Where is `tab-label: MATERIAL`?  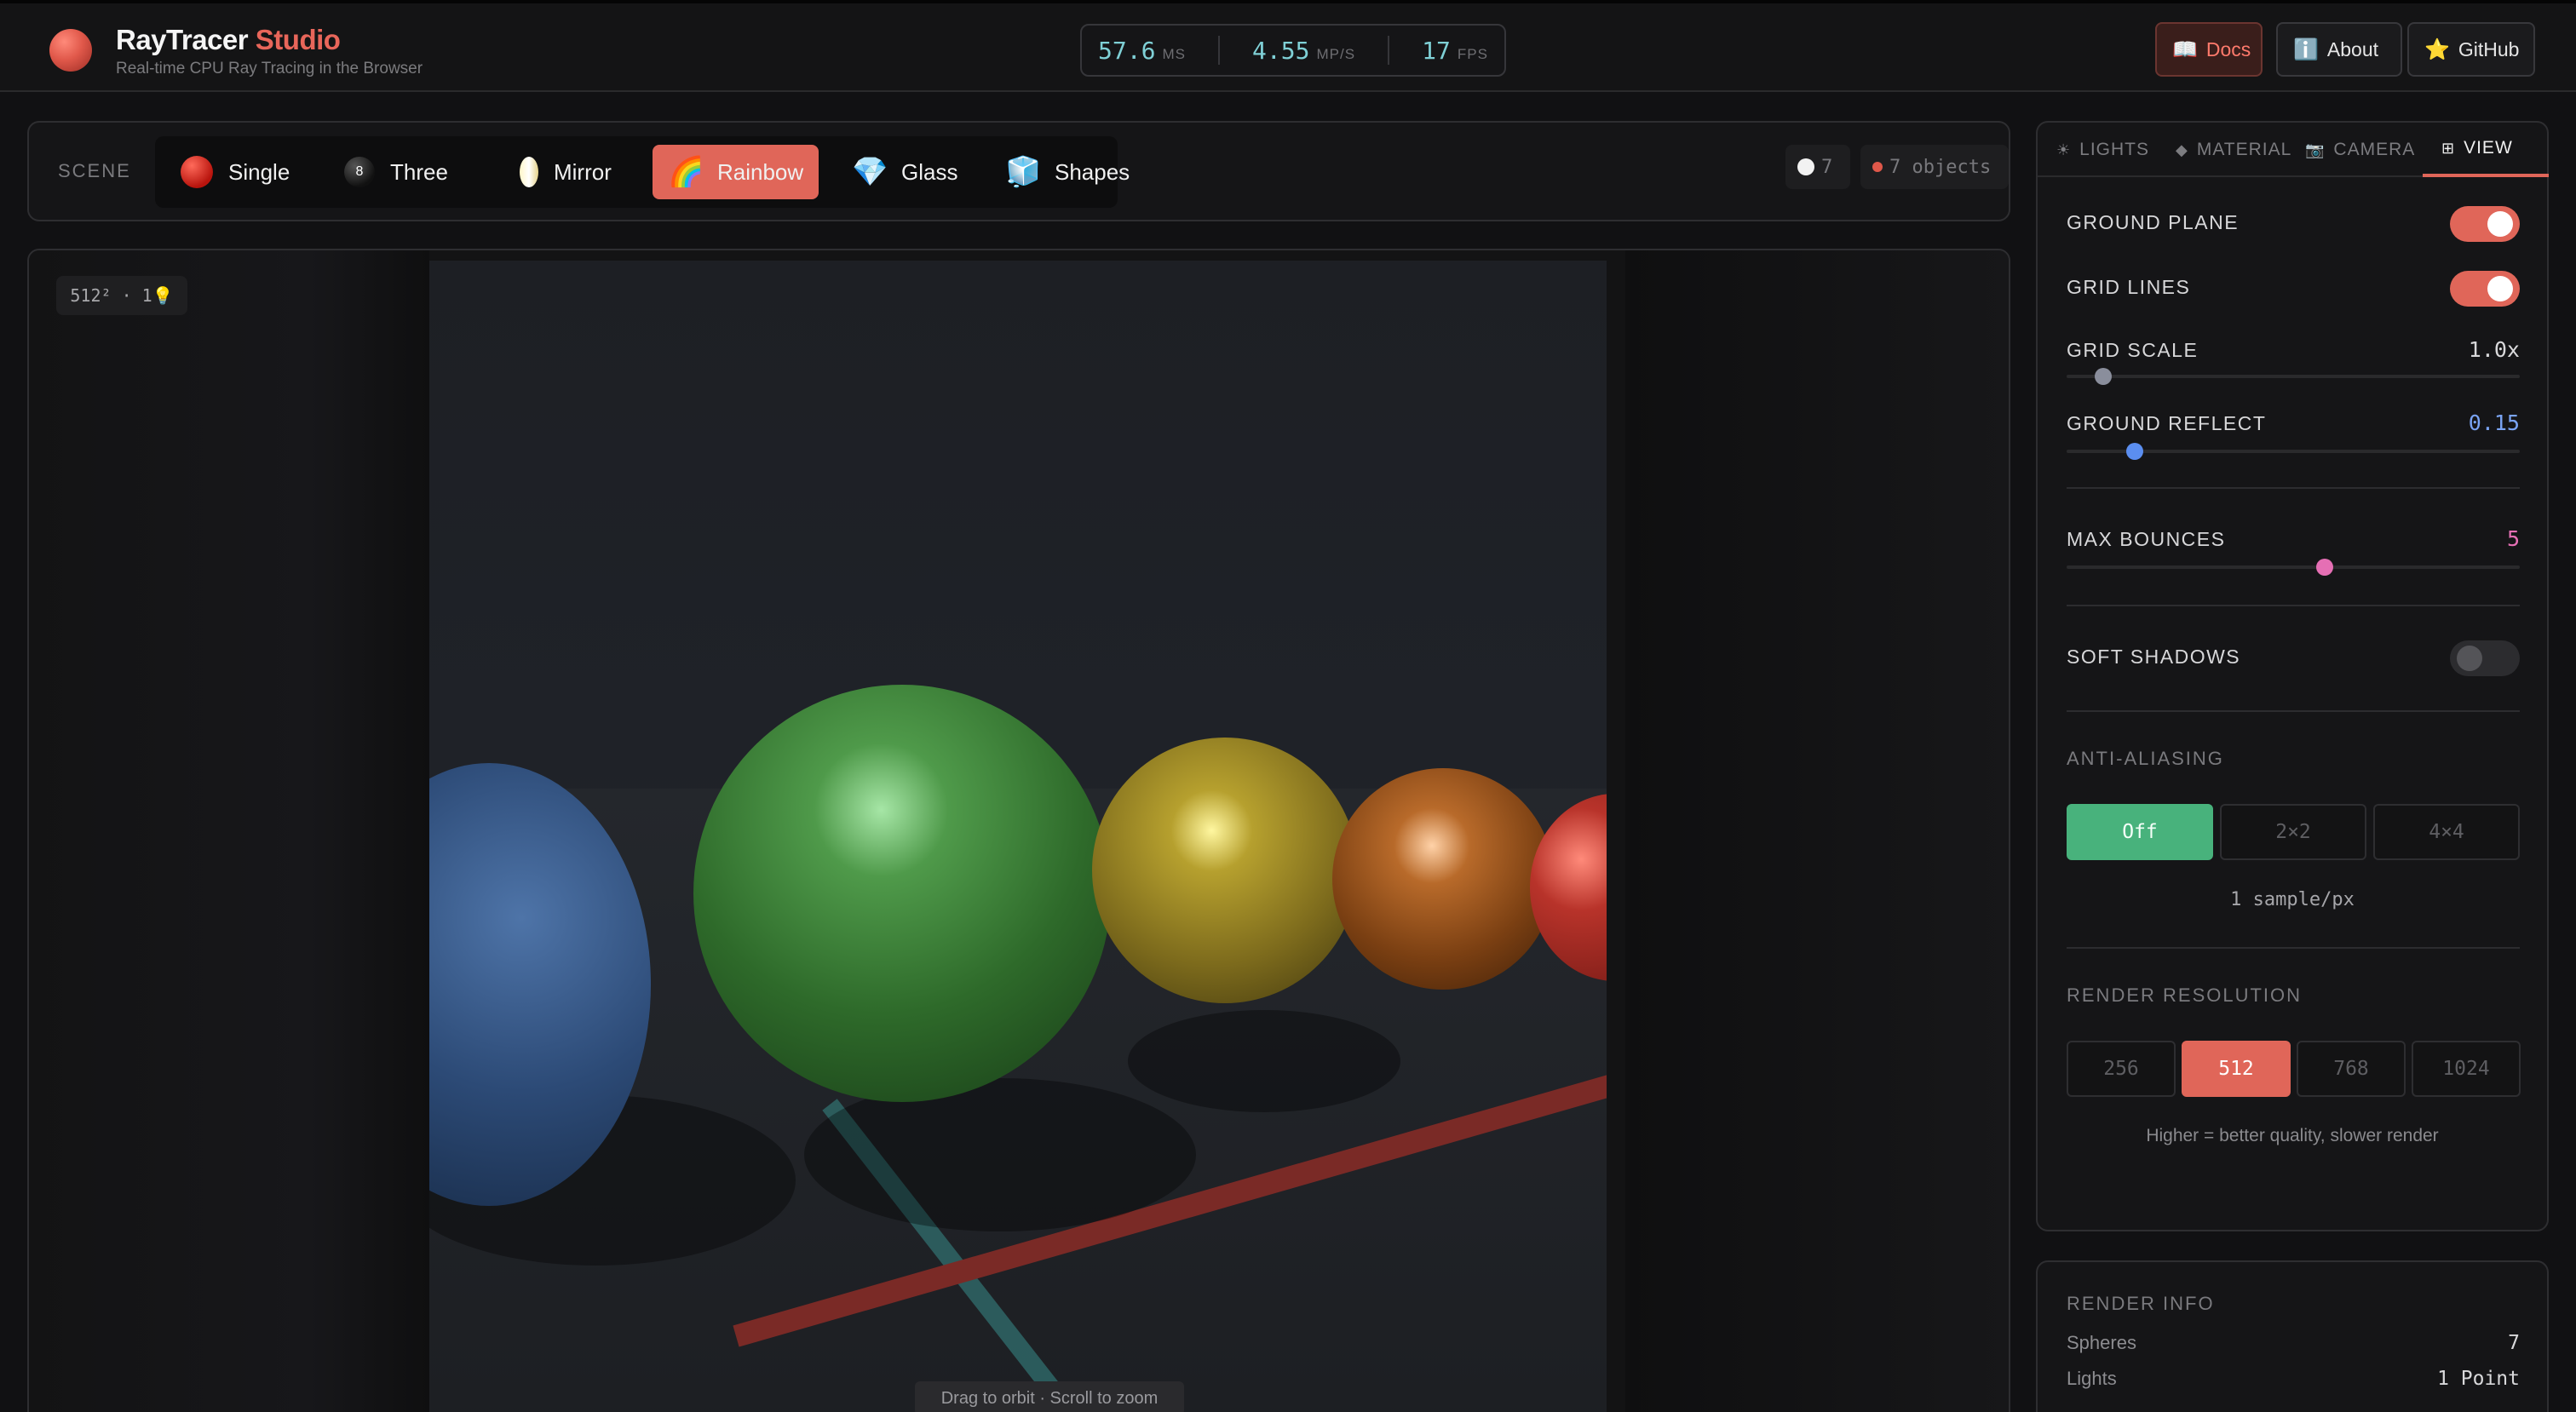
tab-label: MATERIAL is located at coordinates (2244, 149).